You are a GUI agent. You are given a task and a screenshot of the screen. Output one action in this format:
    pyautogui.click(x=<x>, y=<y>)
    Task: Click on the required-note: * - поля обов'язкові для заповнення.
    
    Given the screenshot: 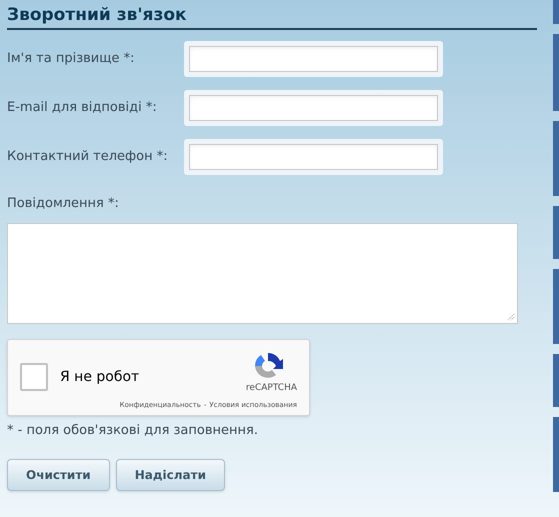 What is the action you would take?
    pyautogui.click(x=133, y=431)
    